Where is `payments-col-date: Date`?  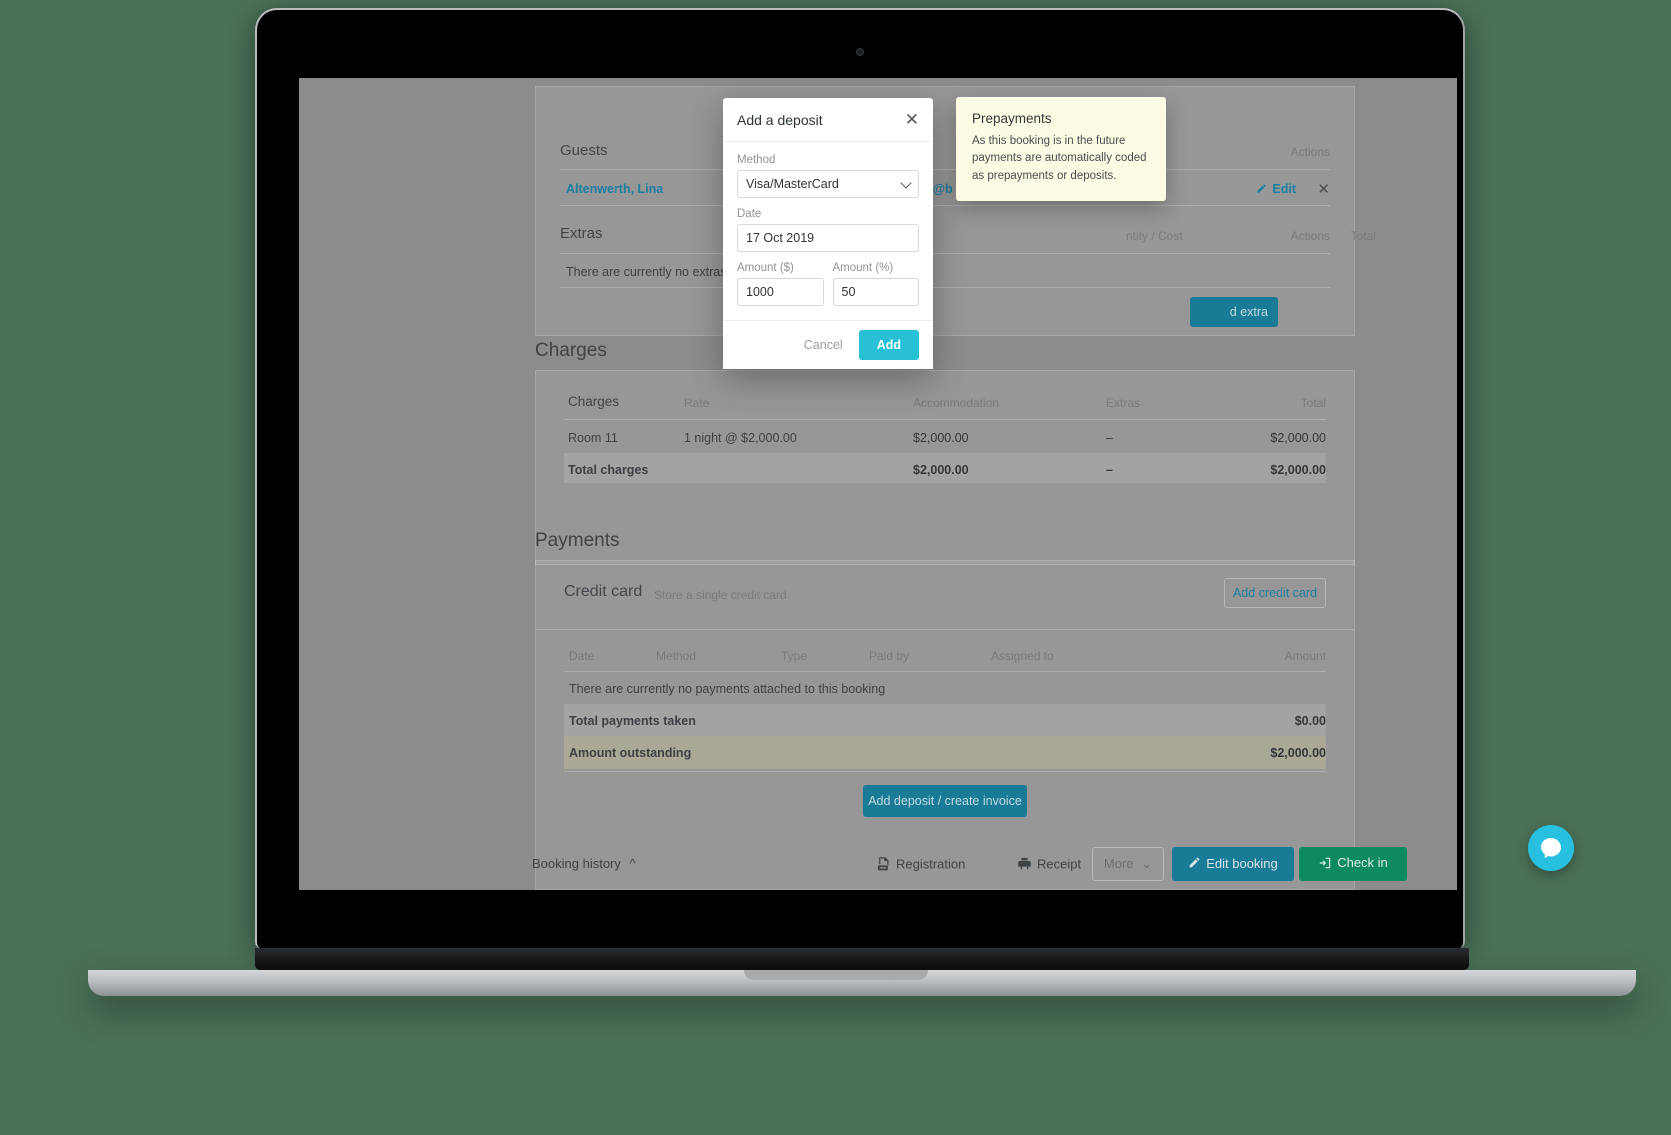 payments-col-date: Date is located at coordinates (582, 656).